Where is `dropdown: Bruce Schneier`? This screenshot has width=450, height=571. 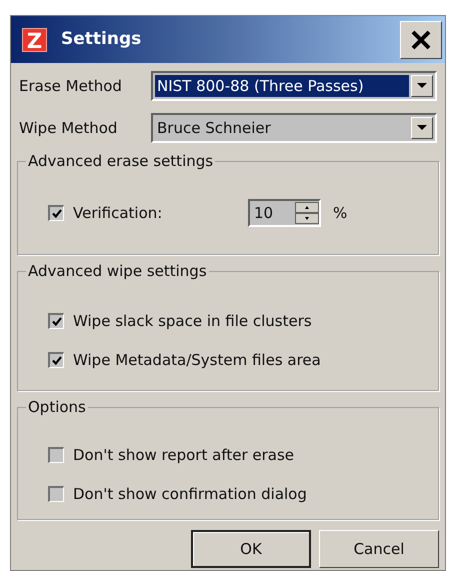 dropdown: Bruce Schneier is located at coordinates (294, 128).